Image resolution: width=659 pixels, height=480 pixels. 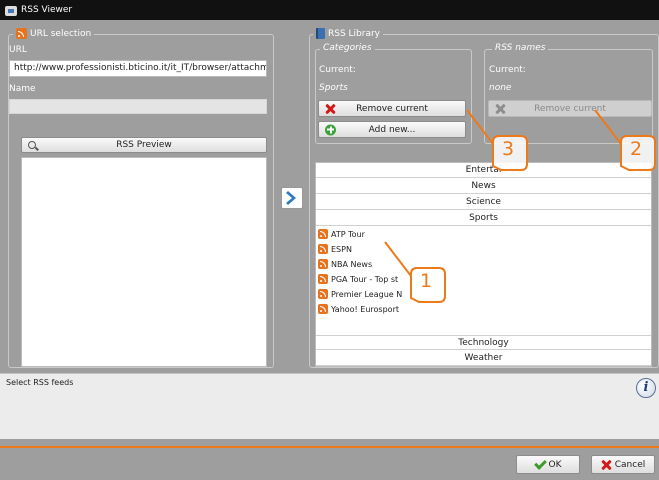 I want to click on ok-label: OK, so click(x=555, y=464).